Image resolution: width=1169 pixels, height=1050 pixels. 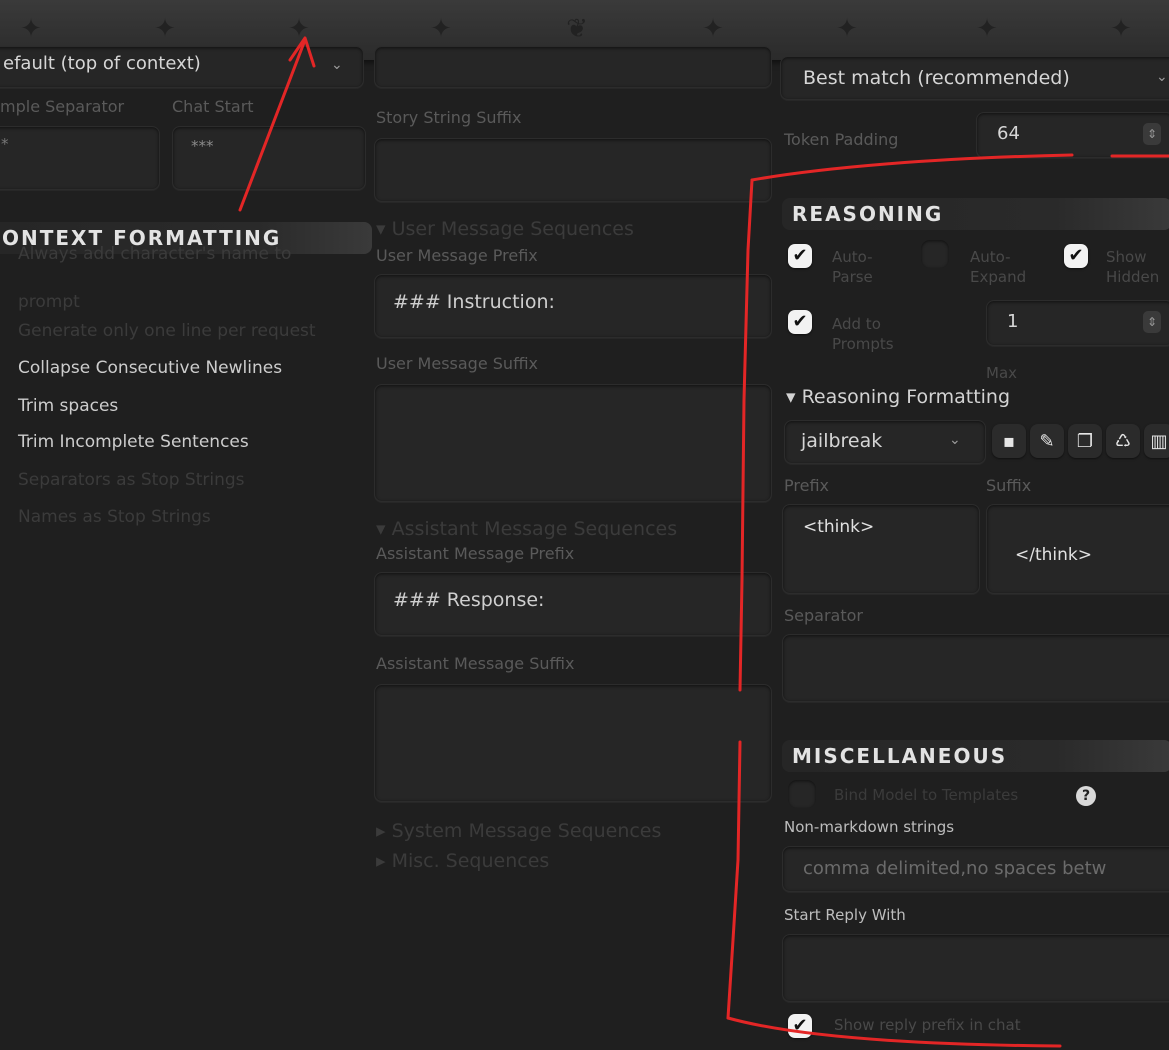 What do you see at coordinates (894, 1032) in the screenshot?
I see `annotation-outline-bottom` at bounding box center [894, 1032].